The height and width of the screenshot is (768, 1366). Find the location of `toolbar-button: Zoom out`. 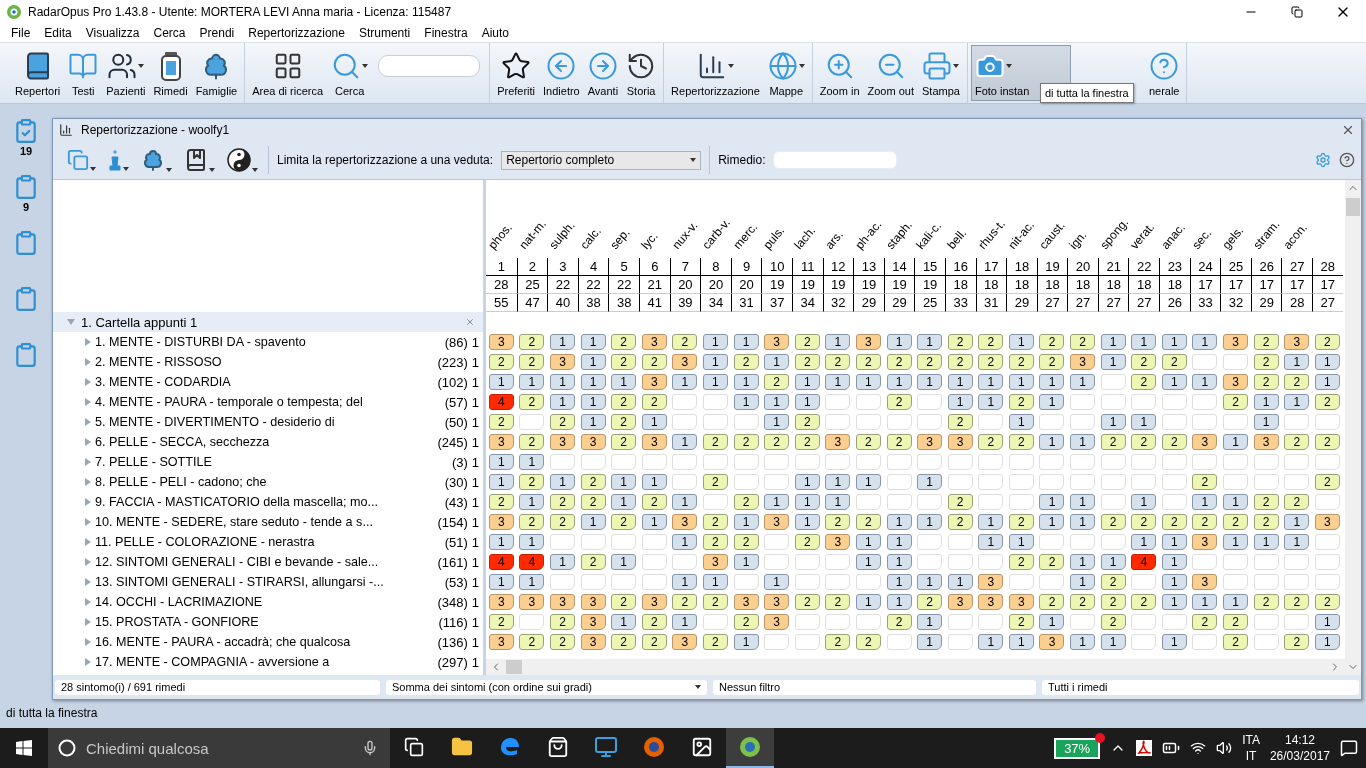

toolbar-button: Zoom out is located at coordinates (890, 73).